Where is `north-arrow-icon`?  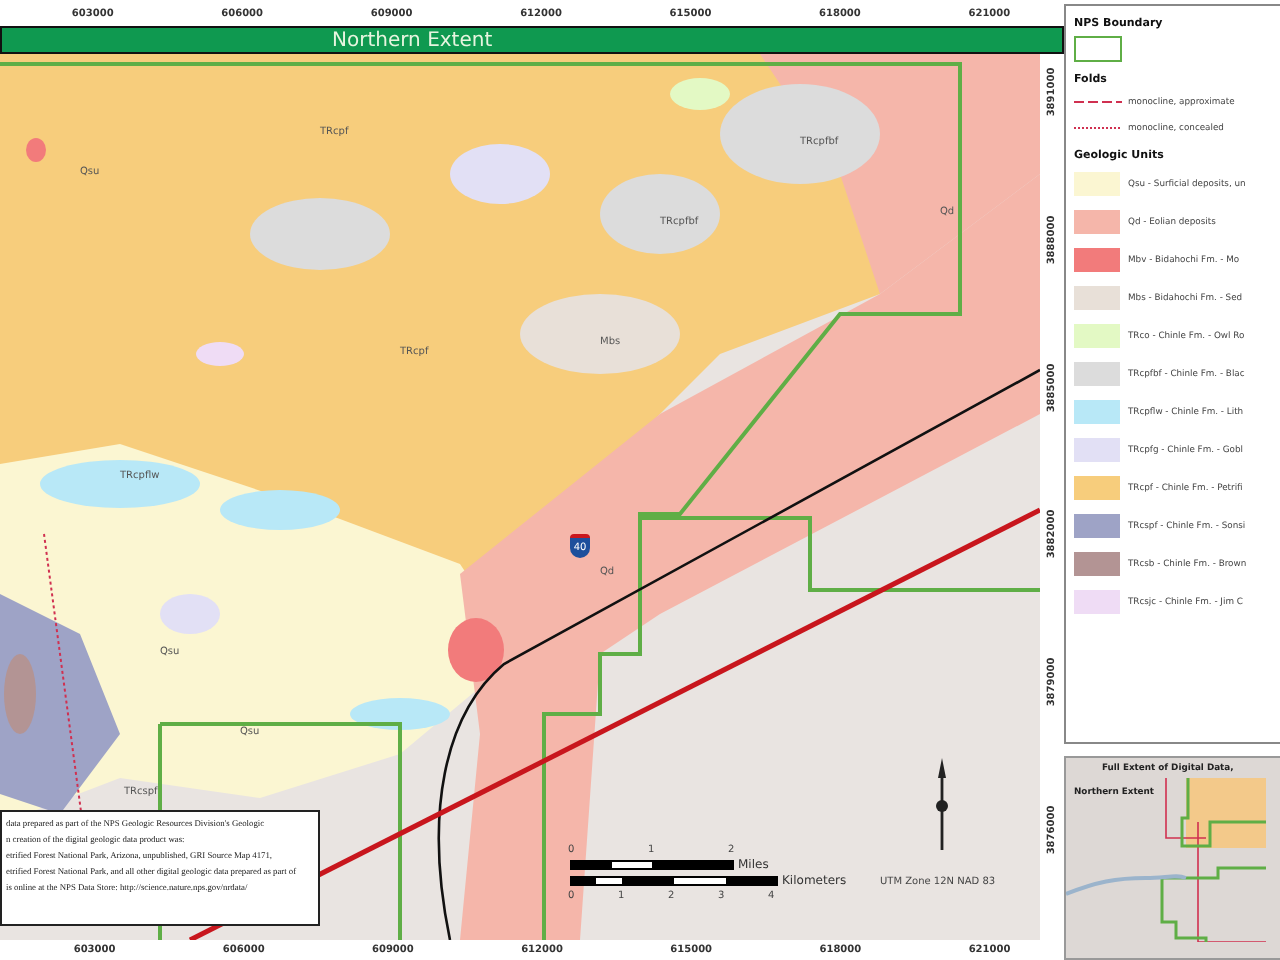
north-arrow-icon is located at coordinates (942, 804).